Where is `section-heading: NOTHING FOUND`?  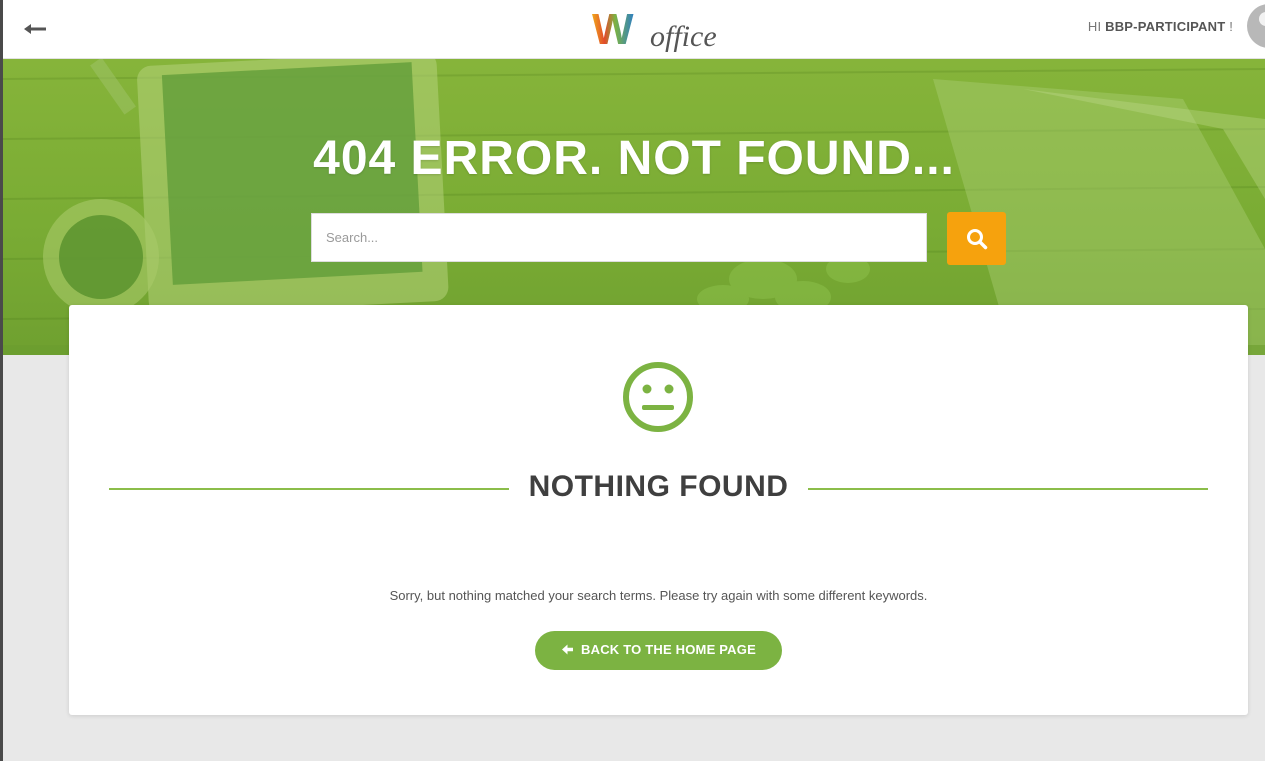
section-heading: NOTHING FOUND is located at coordinates (658, 486).